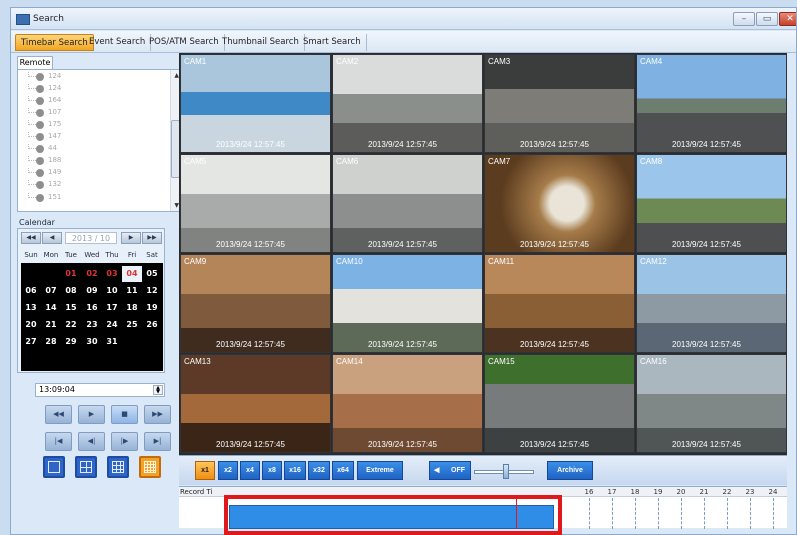 The image size is (797, 535). Describe the element at coordinates (92, 308) in the screenshot. I see `calendar-day: 16` at that location.